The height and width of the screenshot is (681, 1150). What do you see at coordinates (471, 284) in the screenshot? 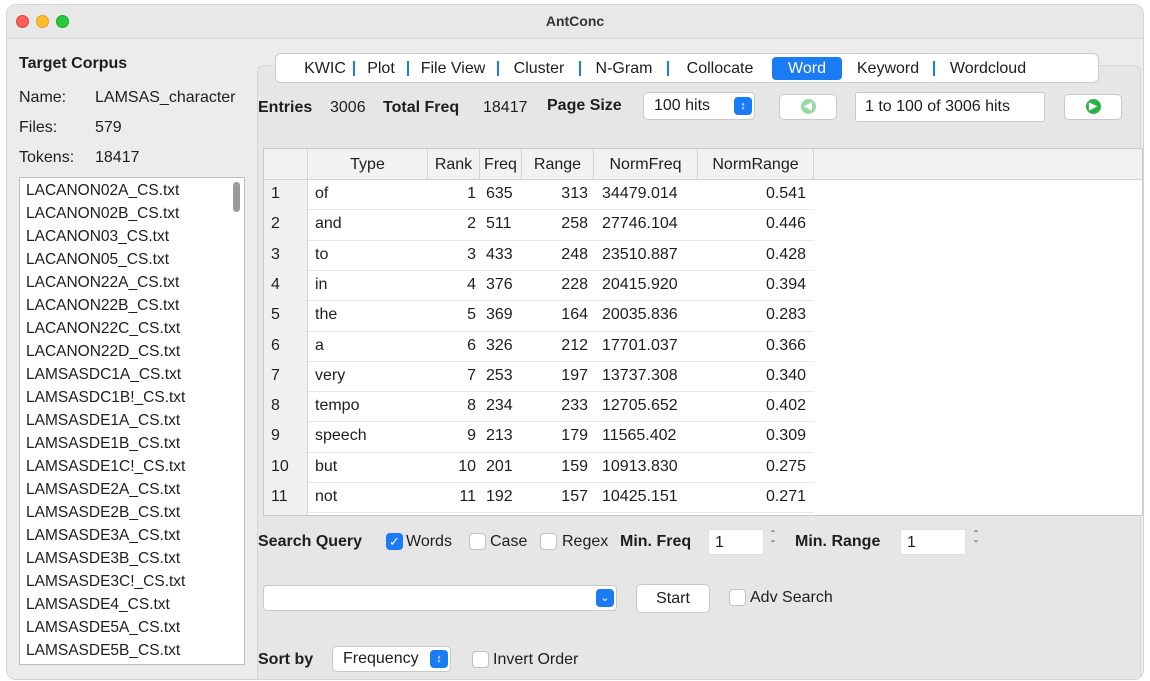
I see `cell-rank: 4` at bounding box center [471, 284].